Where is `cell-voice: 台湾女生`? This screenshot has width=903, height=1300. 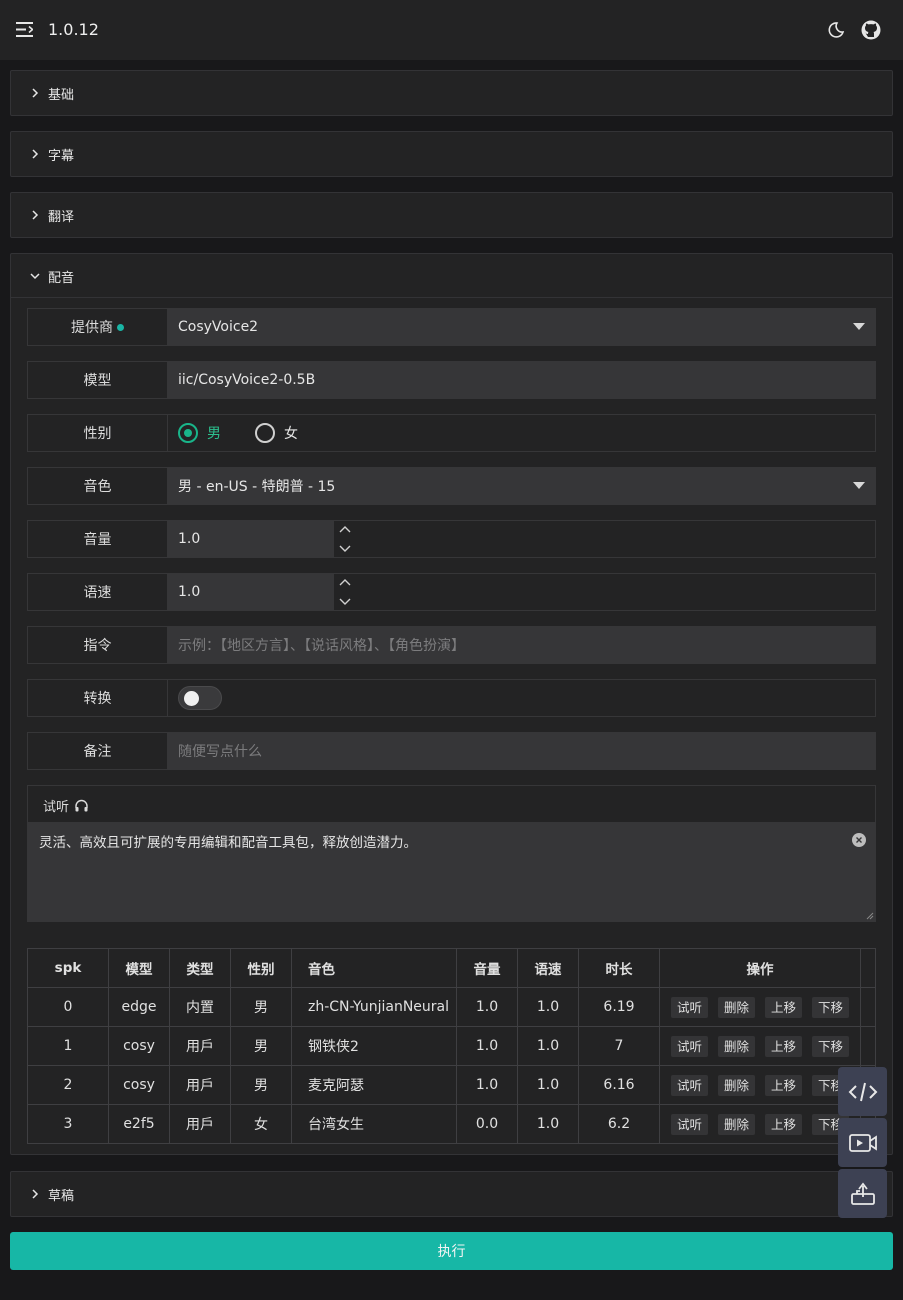 cell-voice: 台湾女生 is located at coordinates (374, 1124).